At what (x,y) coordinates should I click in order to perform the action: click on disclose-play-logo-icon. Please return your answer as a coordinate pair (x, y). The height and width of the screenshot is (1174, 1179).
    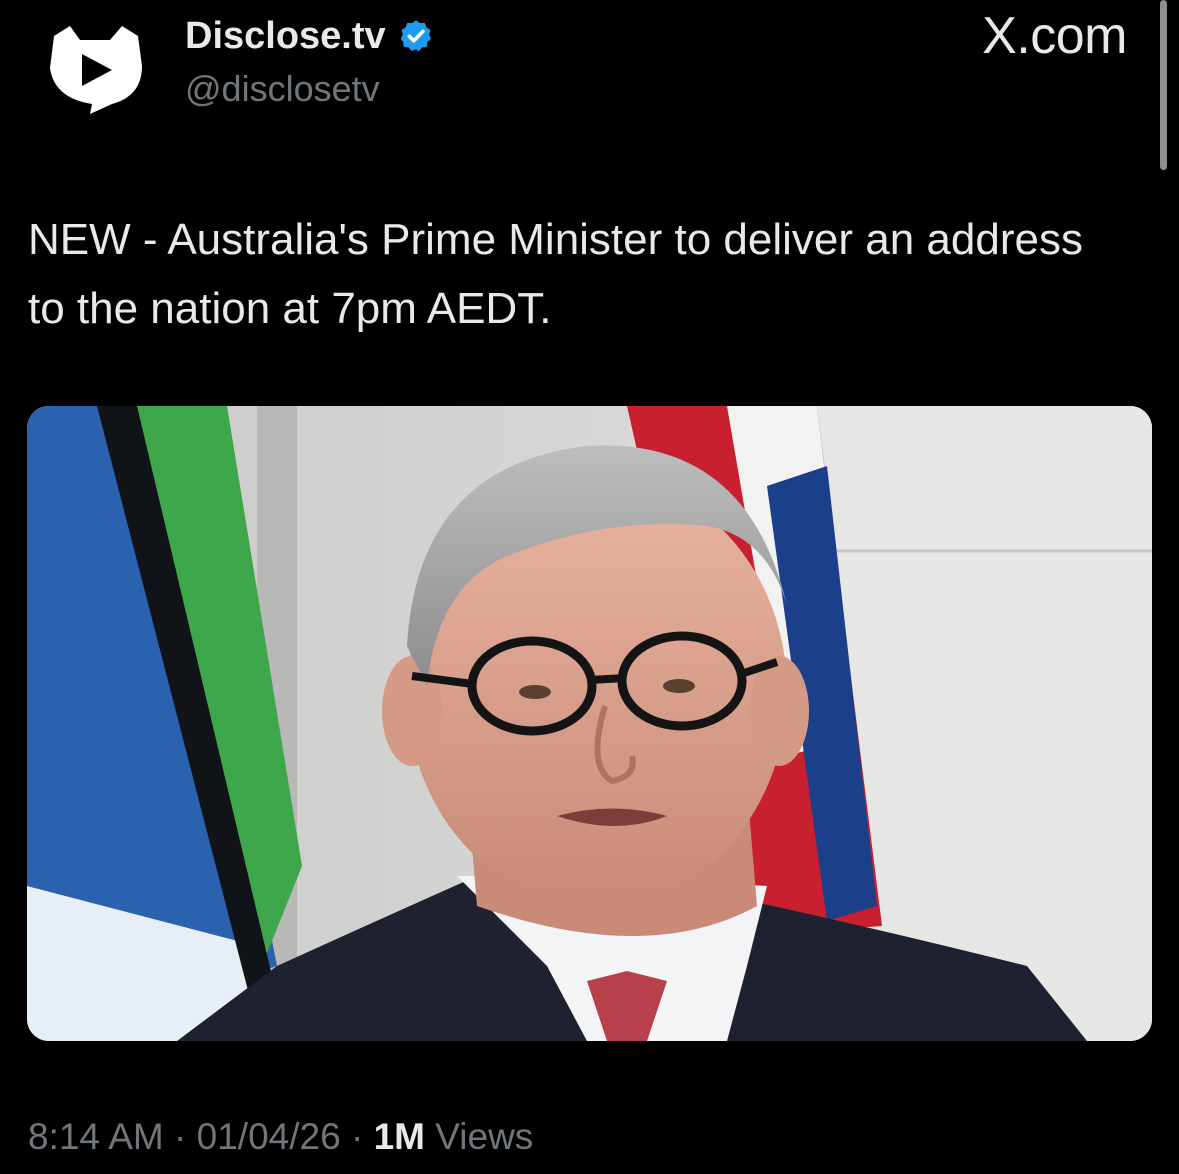
    Looking at the image, I should click on (96, 70).